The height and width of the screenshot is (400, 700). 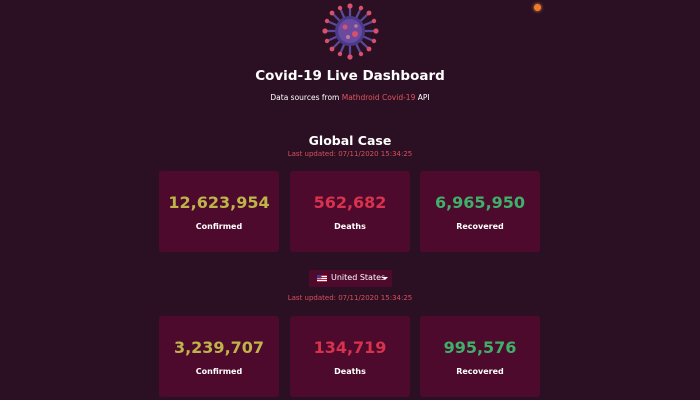 I want to click on virus-icon, so click(x=350, y=31).